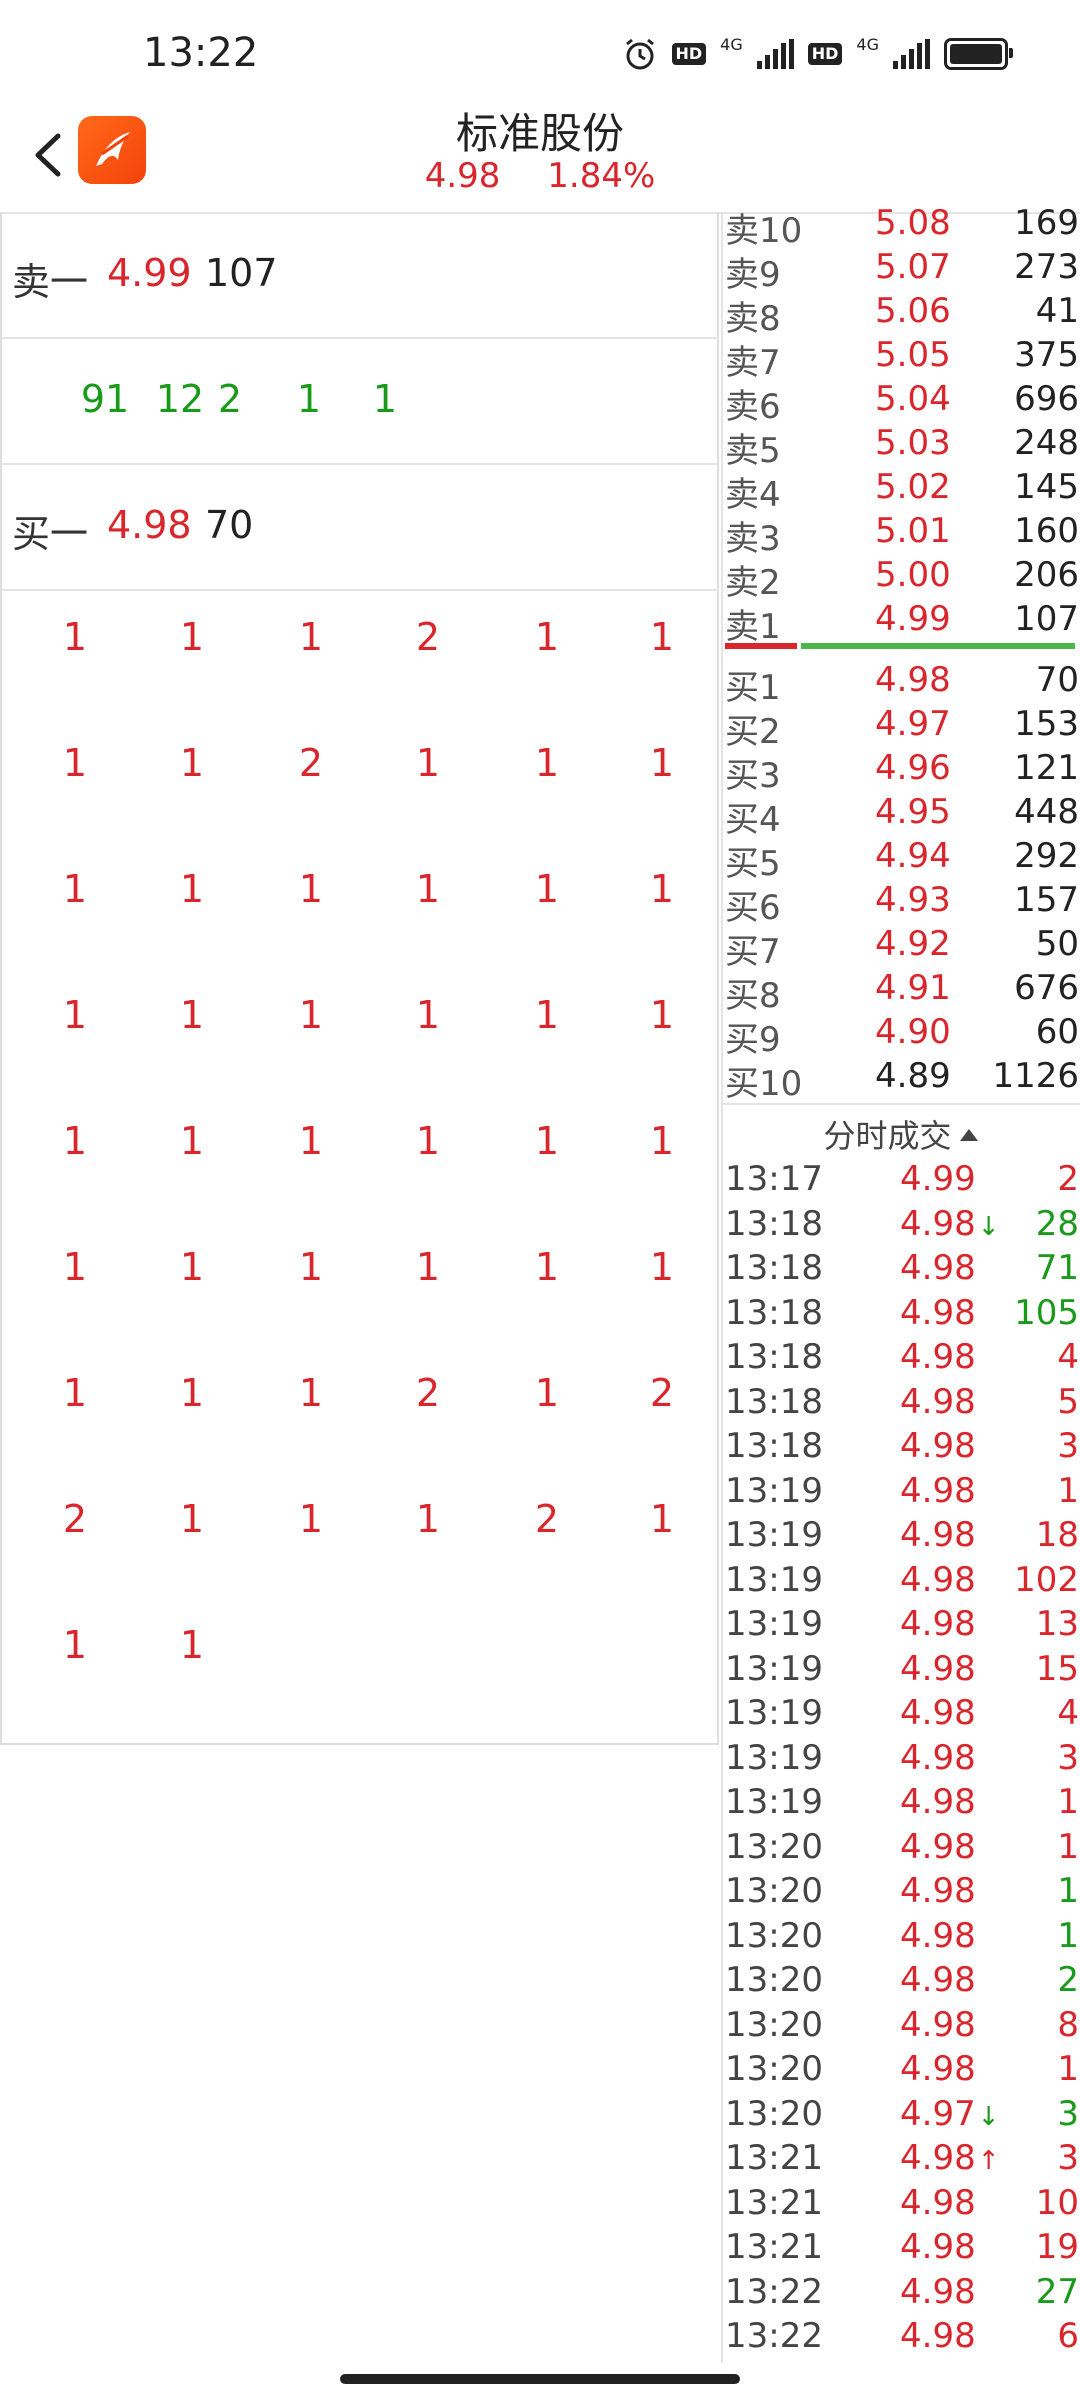 Image resolution: width=1080 pixels, height=2400 pixels. Describe the element at coordinates (968, 1135) in the screenshot. I see `sort-up-icon` at that location.